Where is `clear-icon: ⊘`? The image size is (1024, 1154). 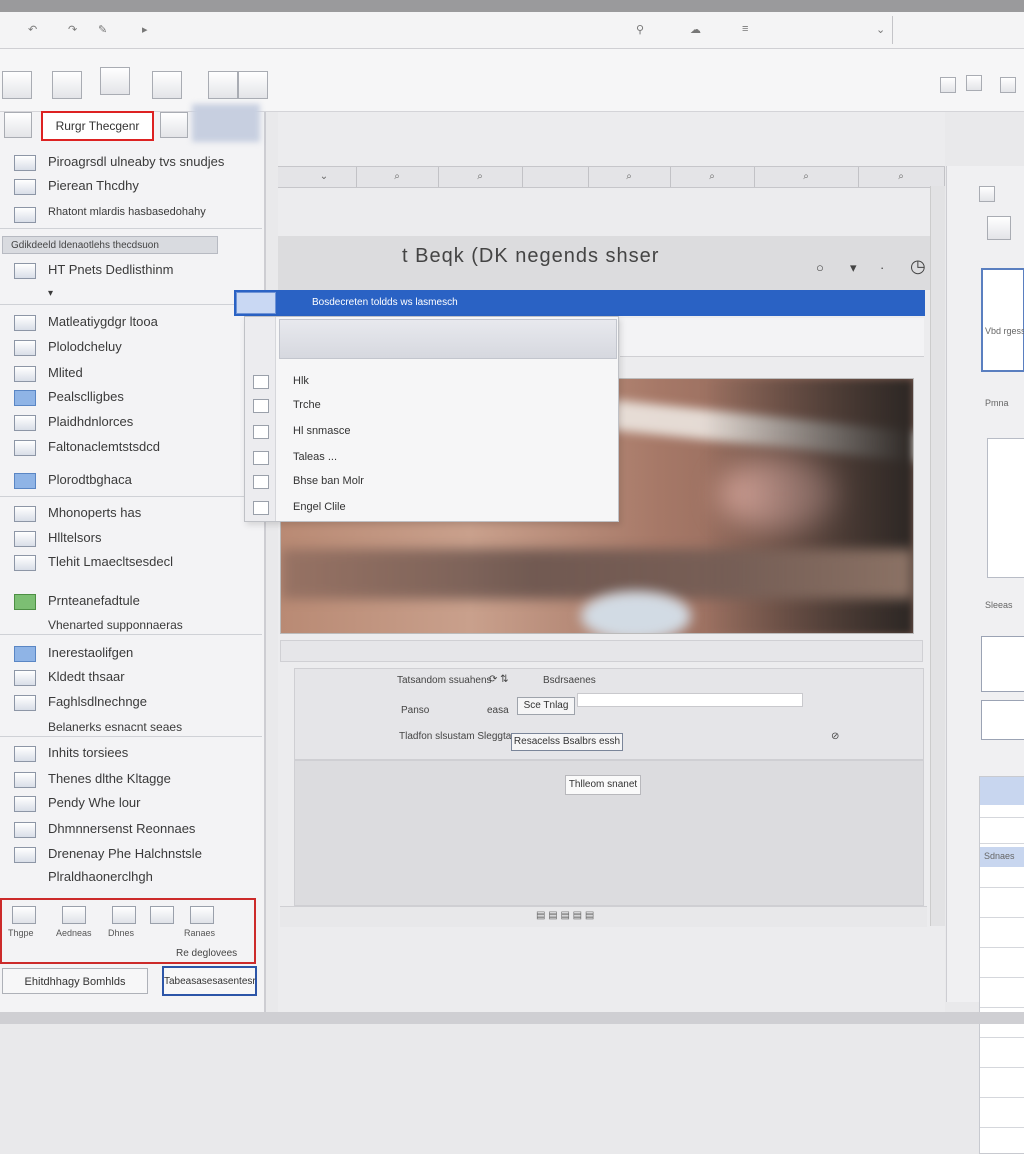
clear-icon: ⊘ is located at coordinates (835, 736).